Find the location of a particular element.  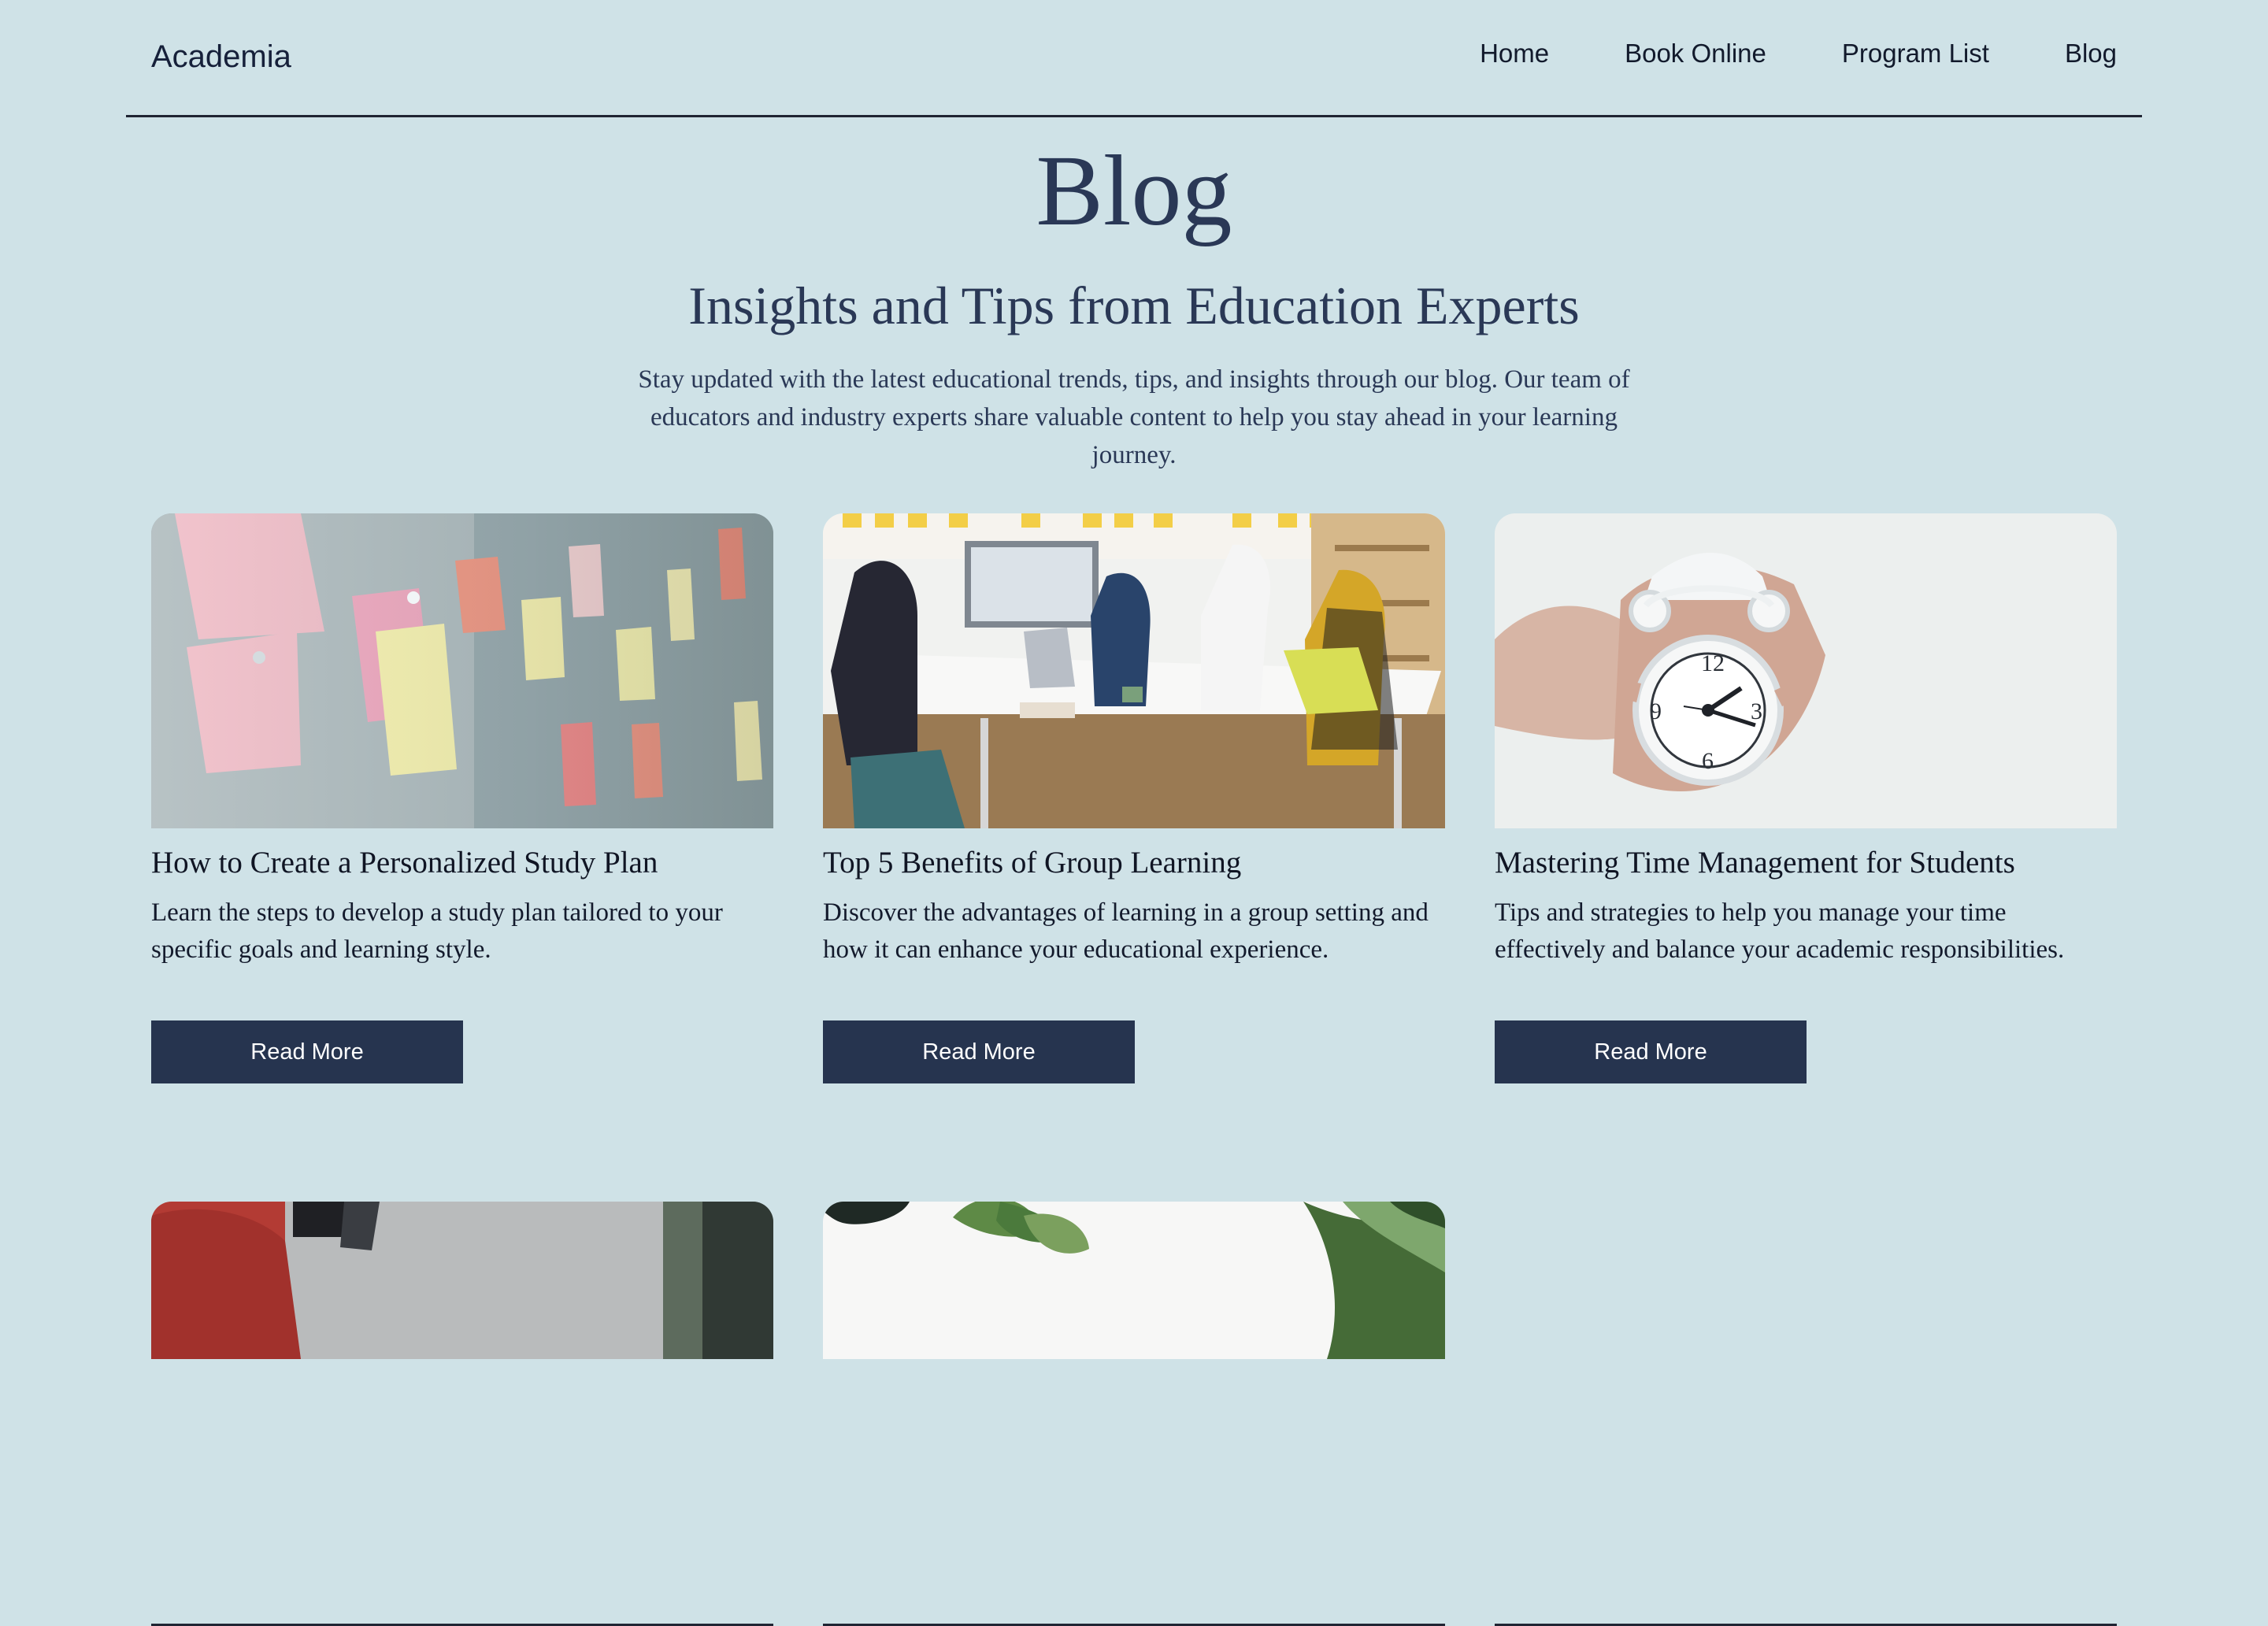

blog-card-title: Mastering Time Management for Students is located at coordinates (1806, 863).